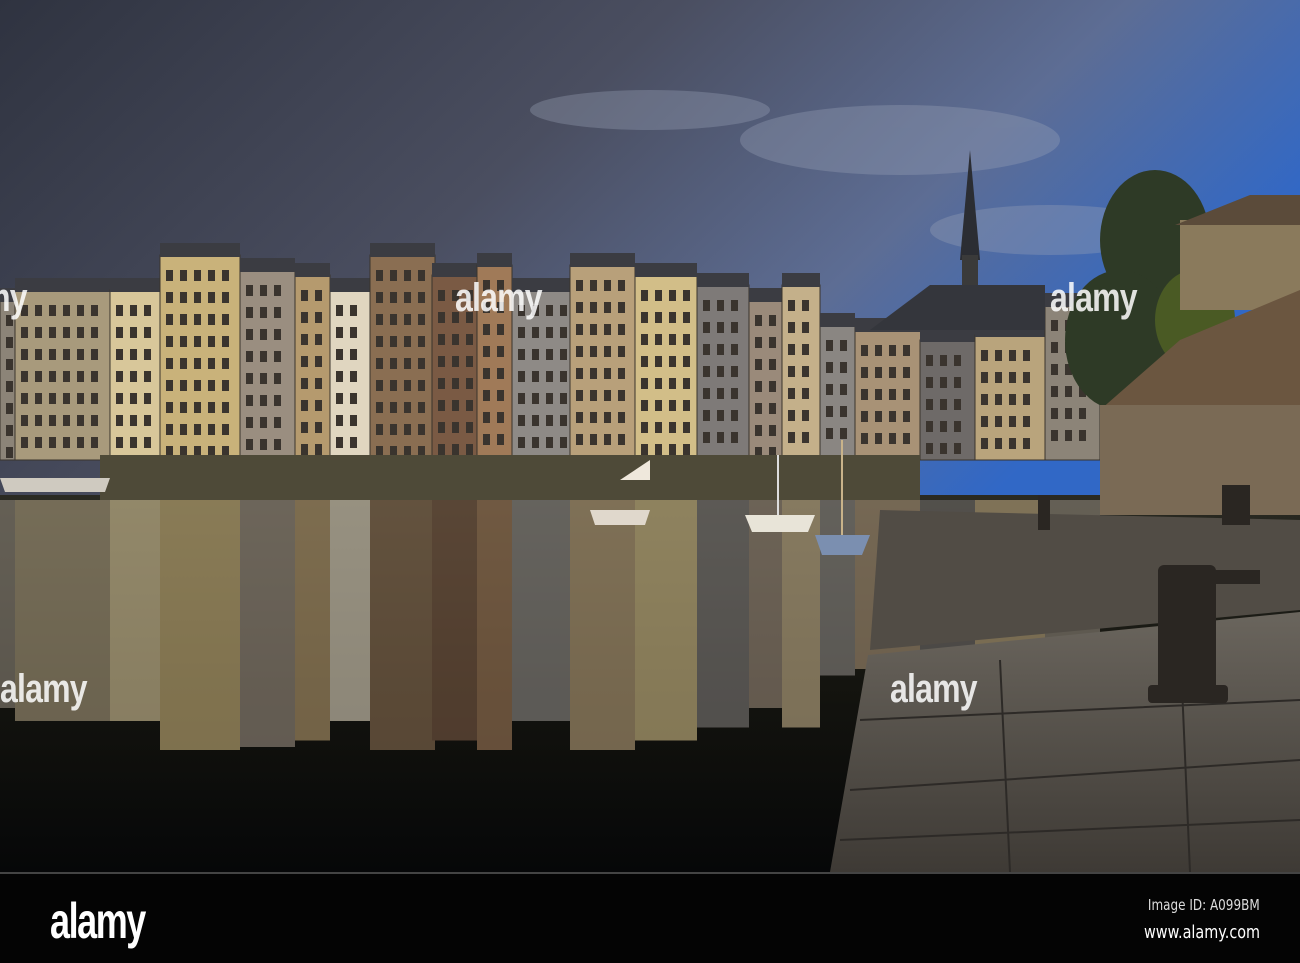 The width and height of the screenshot is (1300, 963). What do you see at coordinates (1202, 932) in the screenshot?
I see `website-link: www.alamy.com` at bounding box center [1202, 932].